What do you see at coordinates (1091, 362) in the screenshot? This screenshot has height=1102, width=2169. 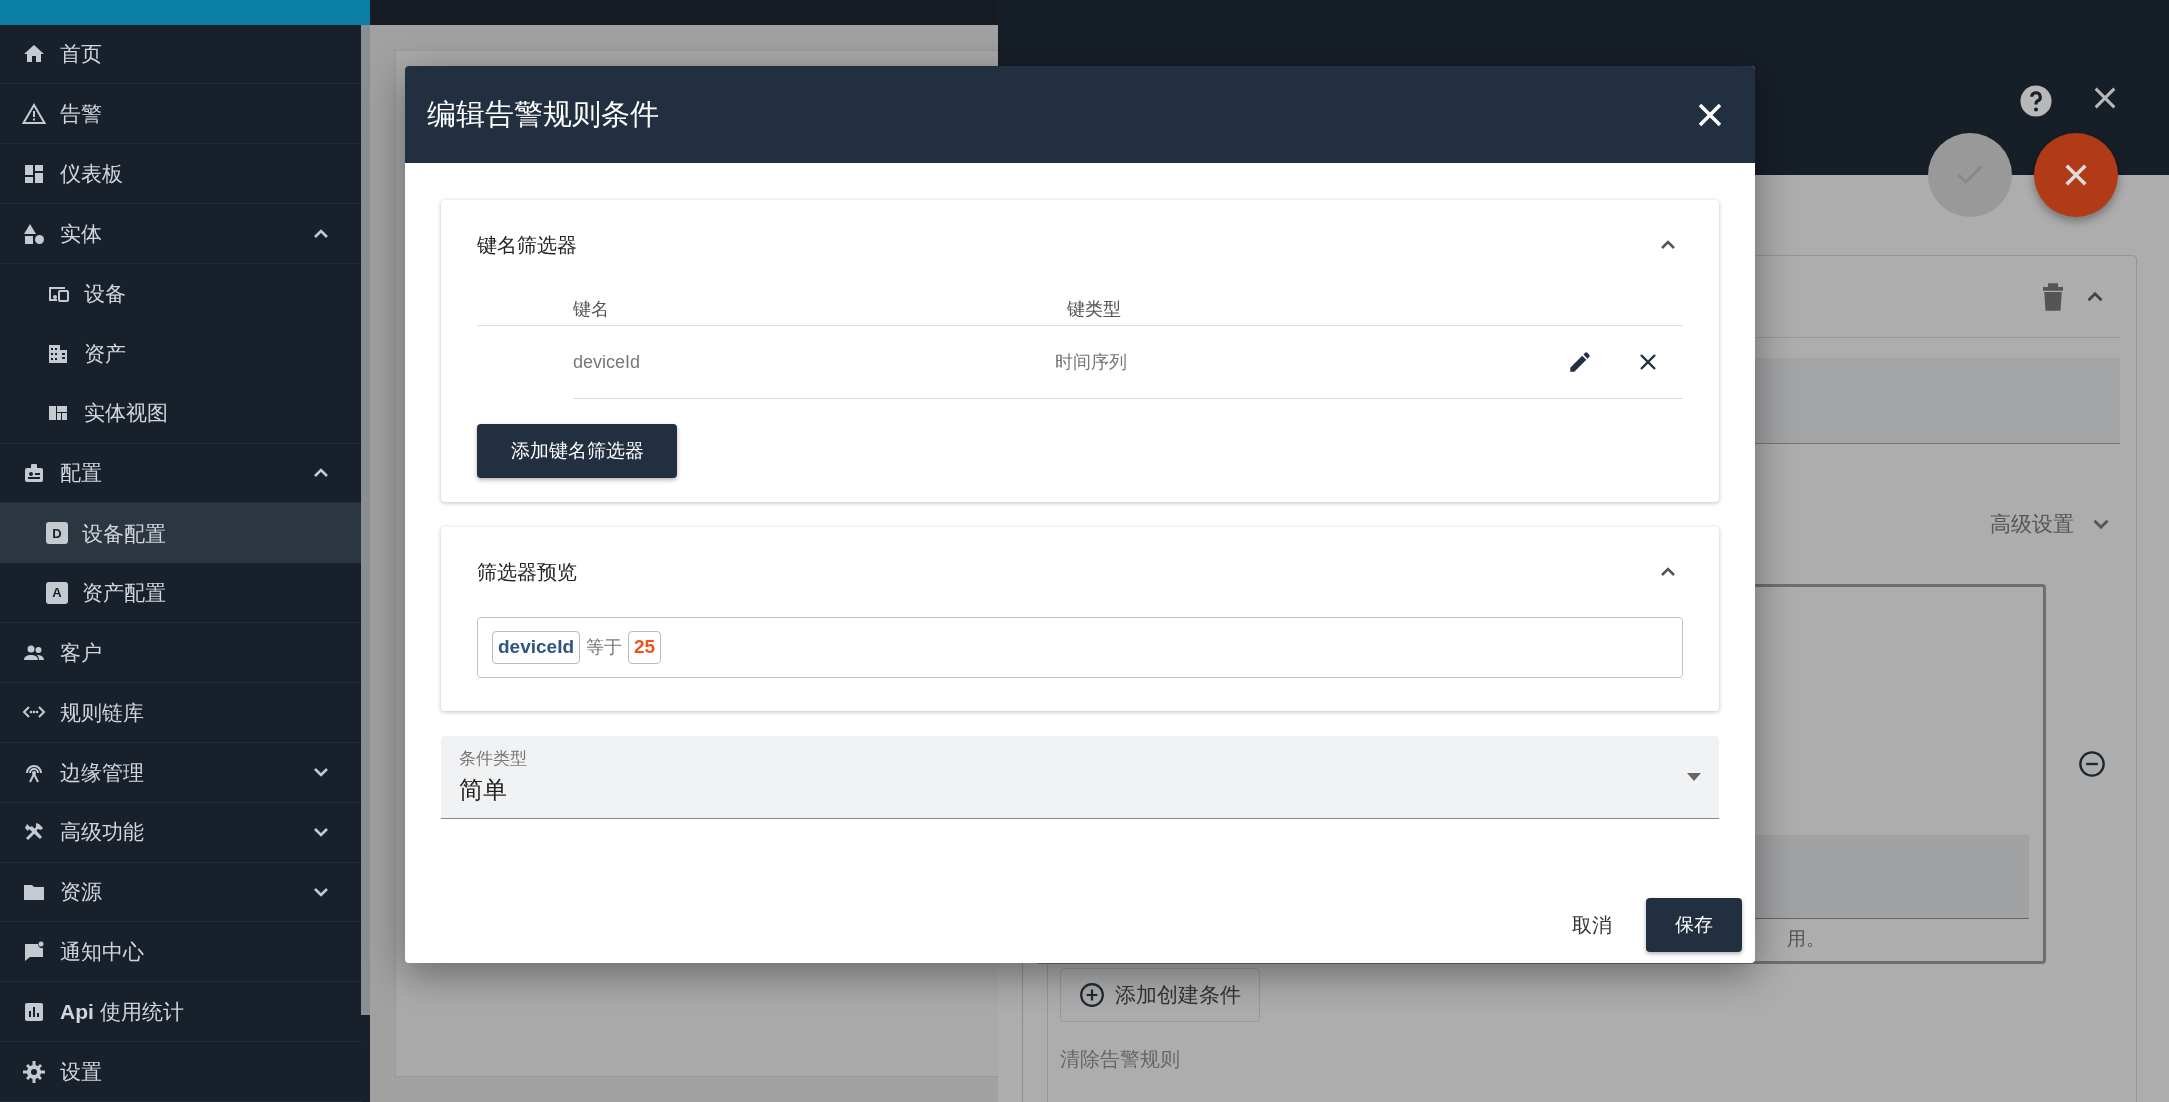 I see `table-cell-text: 时间序列` at bounding box center [1091, 362].